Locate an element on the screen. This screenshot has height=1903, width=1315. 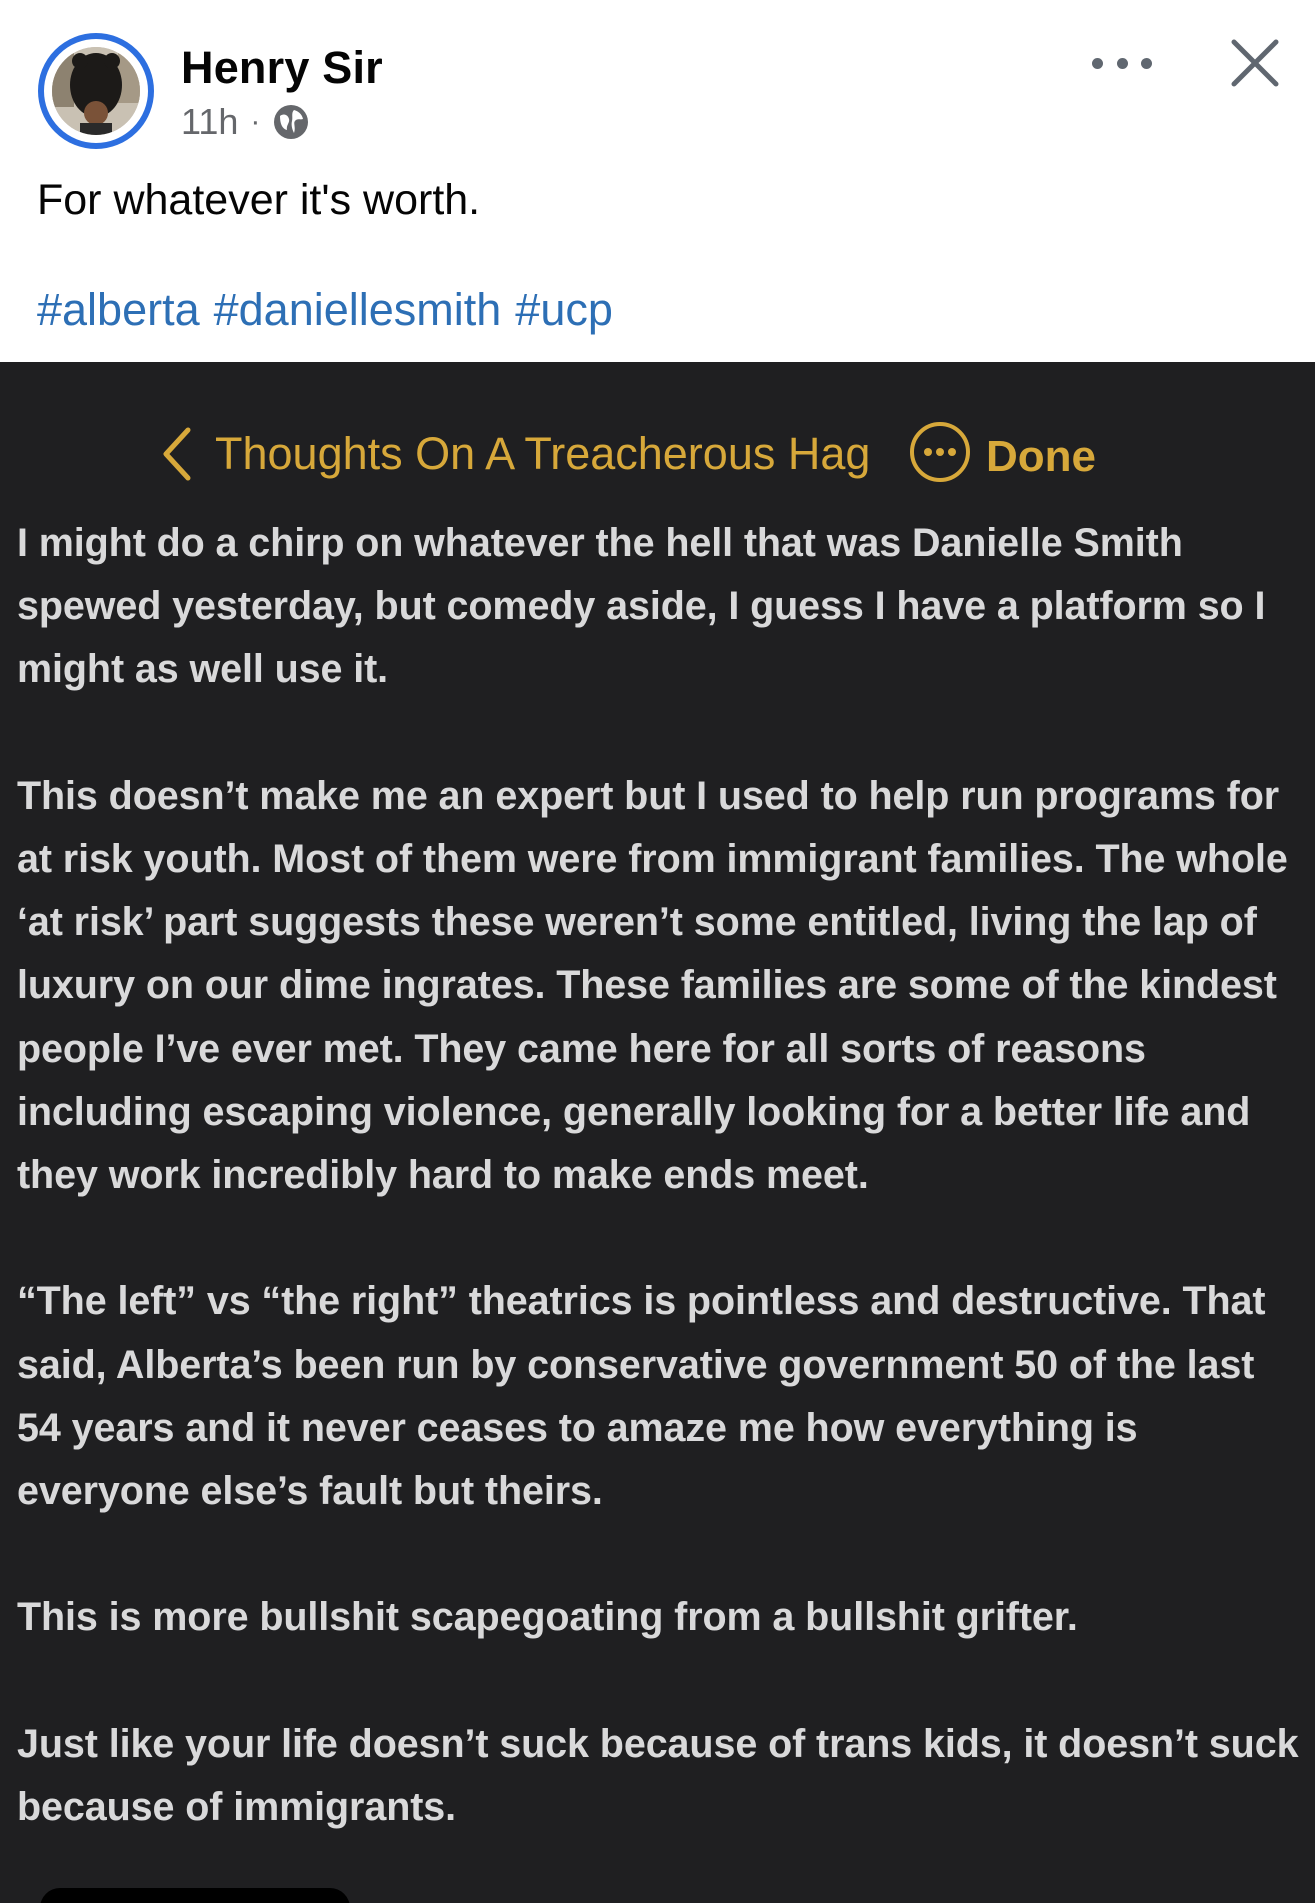
post-caption: For whatever it's worth. is located at coordinates (259, 200).